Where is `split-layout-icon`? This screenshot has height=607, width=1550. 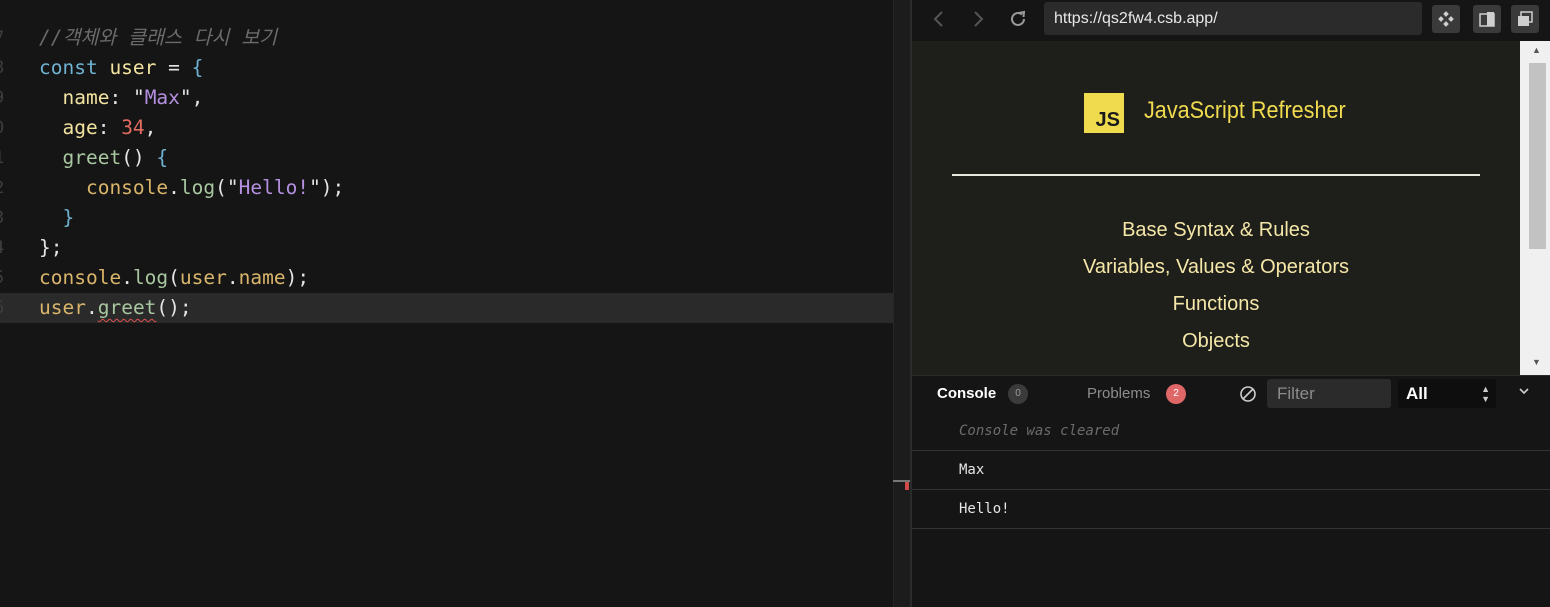 split-layout-icon is located at coordinates (1487, 19).